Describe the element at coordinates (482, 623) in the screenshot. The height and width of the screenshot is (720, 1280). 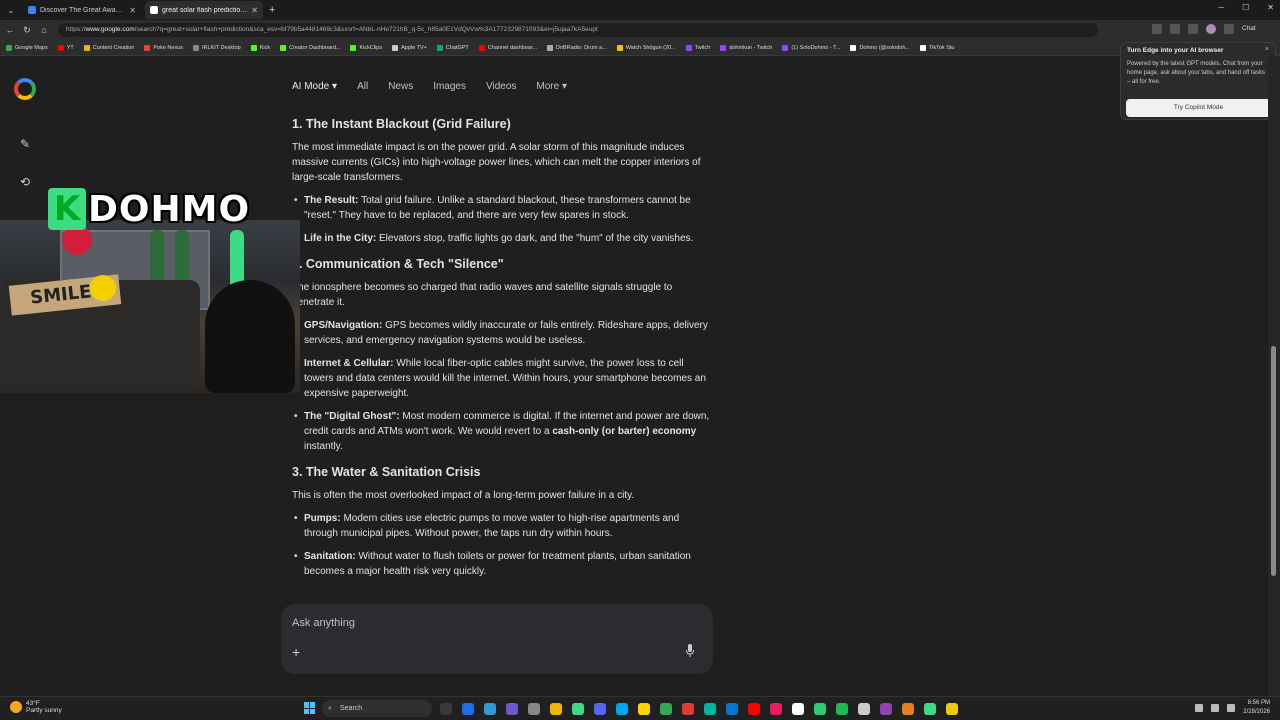
I see `ask-input` at that location.